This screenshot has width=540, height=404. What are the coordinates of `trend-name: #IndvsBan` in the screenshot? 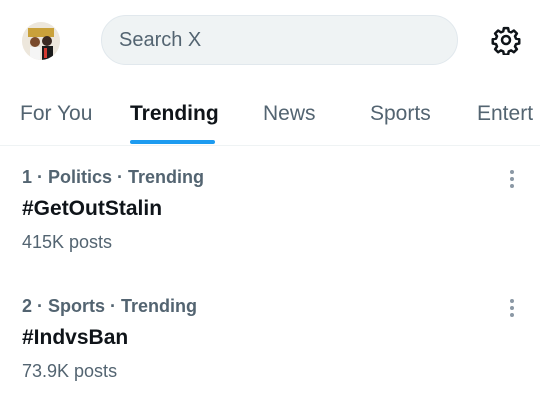 It's located at (75, 337).